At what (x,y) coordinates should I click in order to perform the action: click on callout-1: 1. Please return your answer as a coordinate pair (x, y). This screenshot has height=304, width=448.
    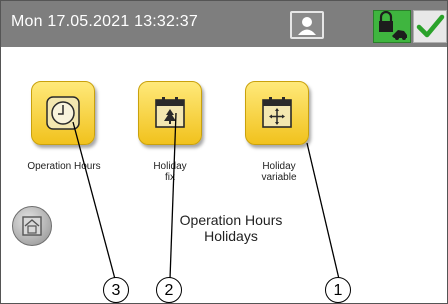
    Looking at the image, I should click on (338, 290).